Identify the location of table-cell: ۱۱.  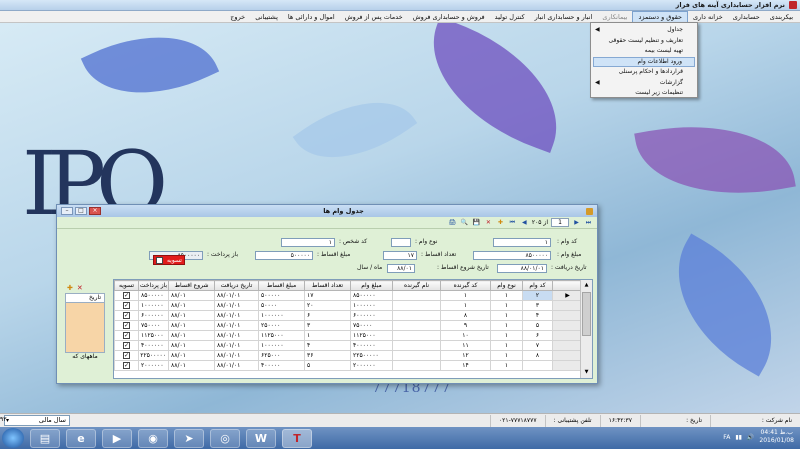
(465, 345).